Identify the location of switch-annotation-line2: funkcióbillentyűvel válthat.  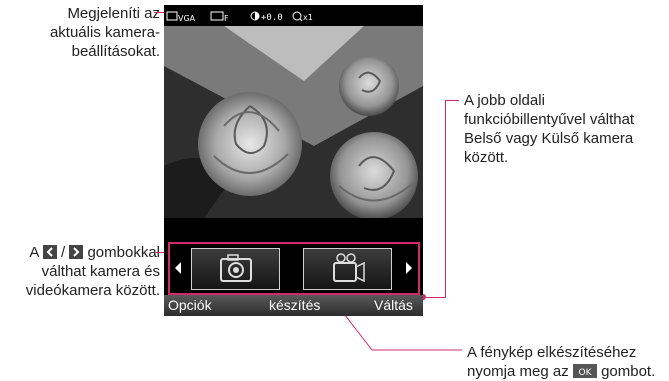
(549, 119).